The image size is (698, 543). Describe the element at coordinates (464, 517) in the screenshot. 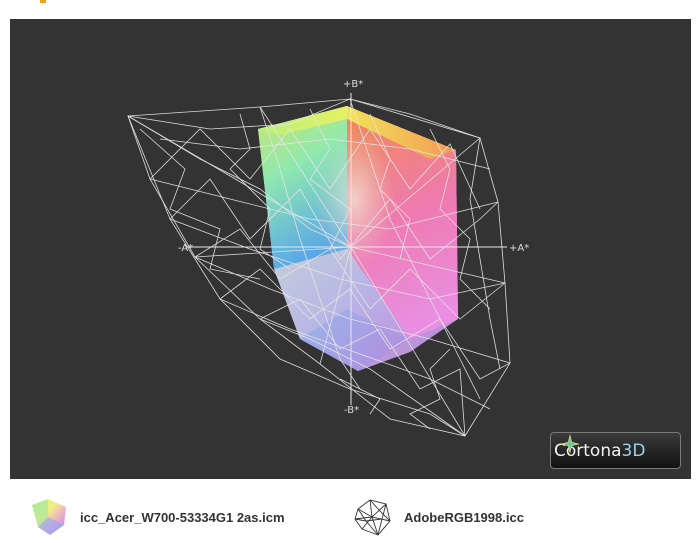

I see `legend-label-reference: AdobeRGB1998.icc` at that location.